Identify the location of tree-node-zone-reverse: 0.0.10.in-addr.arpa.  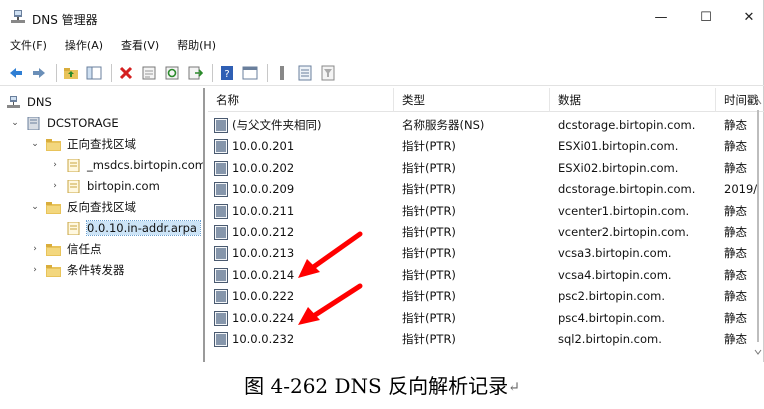
(133, 228).